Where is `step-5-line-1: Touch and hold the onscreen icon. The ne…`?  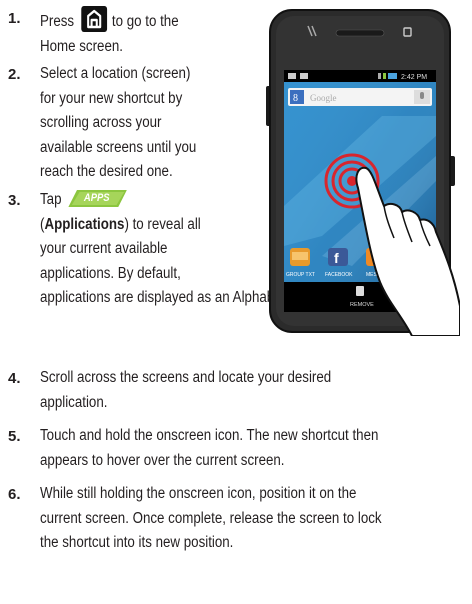 step-5-line-1: Touch and hold the onscreen icon. The ne… is located at coordinates (209, 435).